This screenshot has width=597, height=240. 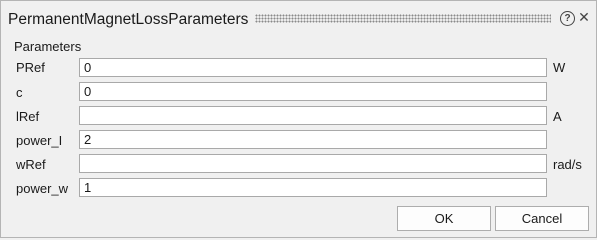 I want to click on param-unit-wref: rad/s, so click(x=567, y=164).